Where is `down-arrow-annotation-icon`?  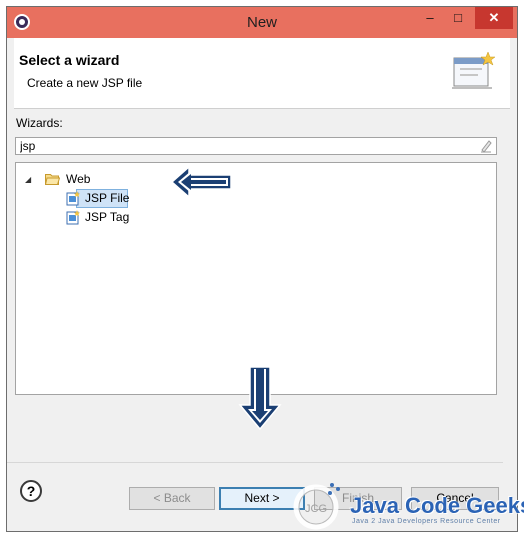
down-arrow-annotation-icon is located at coordinates (260, 398).